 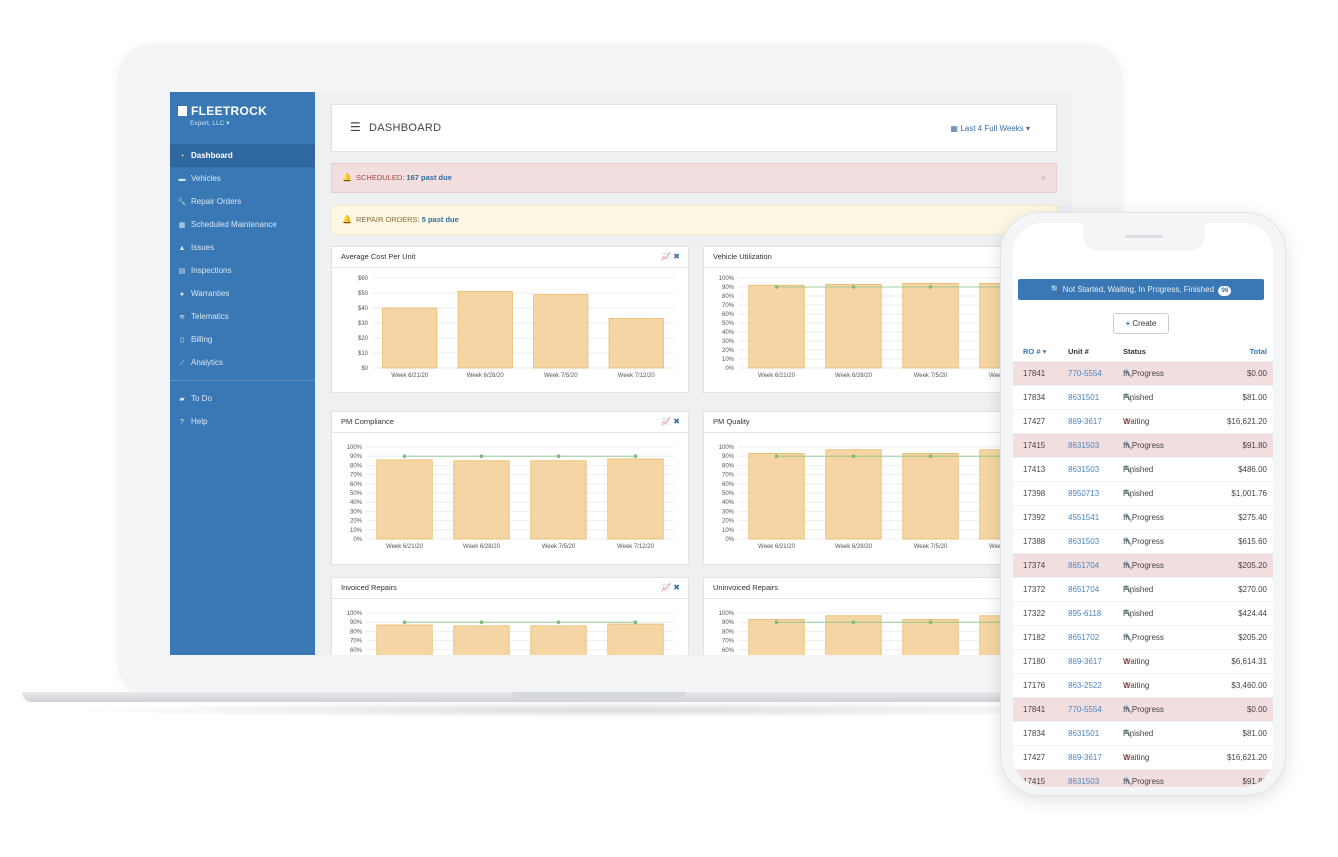 I want to click on y-tick-label: 60%, so click(x=356, y=485).